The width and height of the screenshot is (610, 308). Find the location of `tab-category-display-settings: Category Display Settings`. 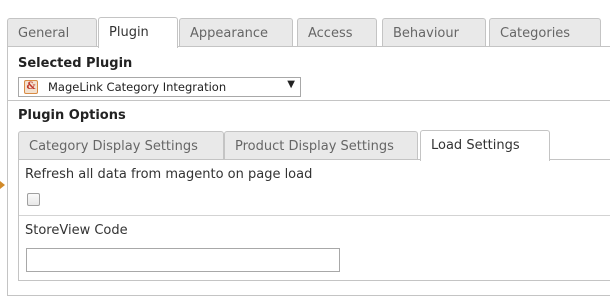

tab-category-display-settings: Category Display Settings is located at coordinates (121, 145).